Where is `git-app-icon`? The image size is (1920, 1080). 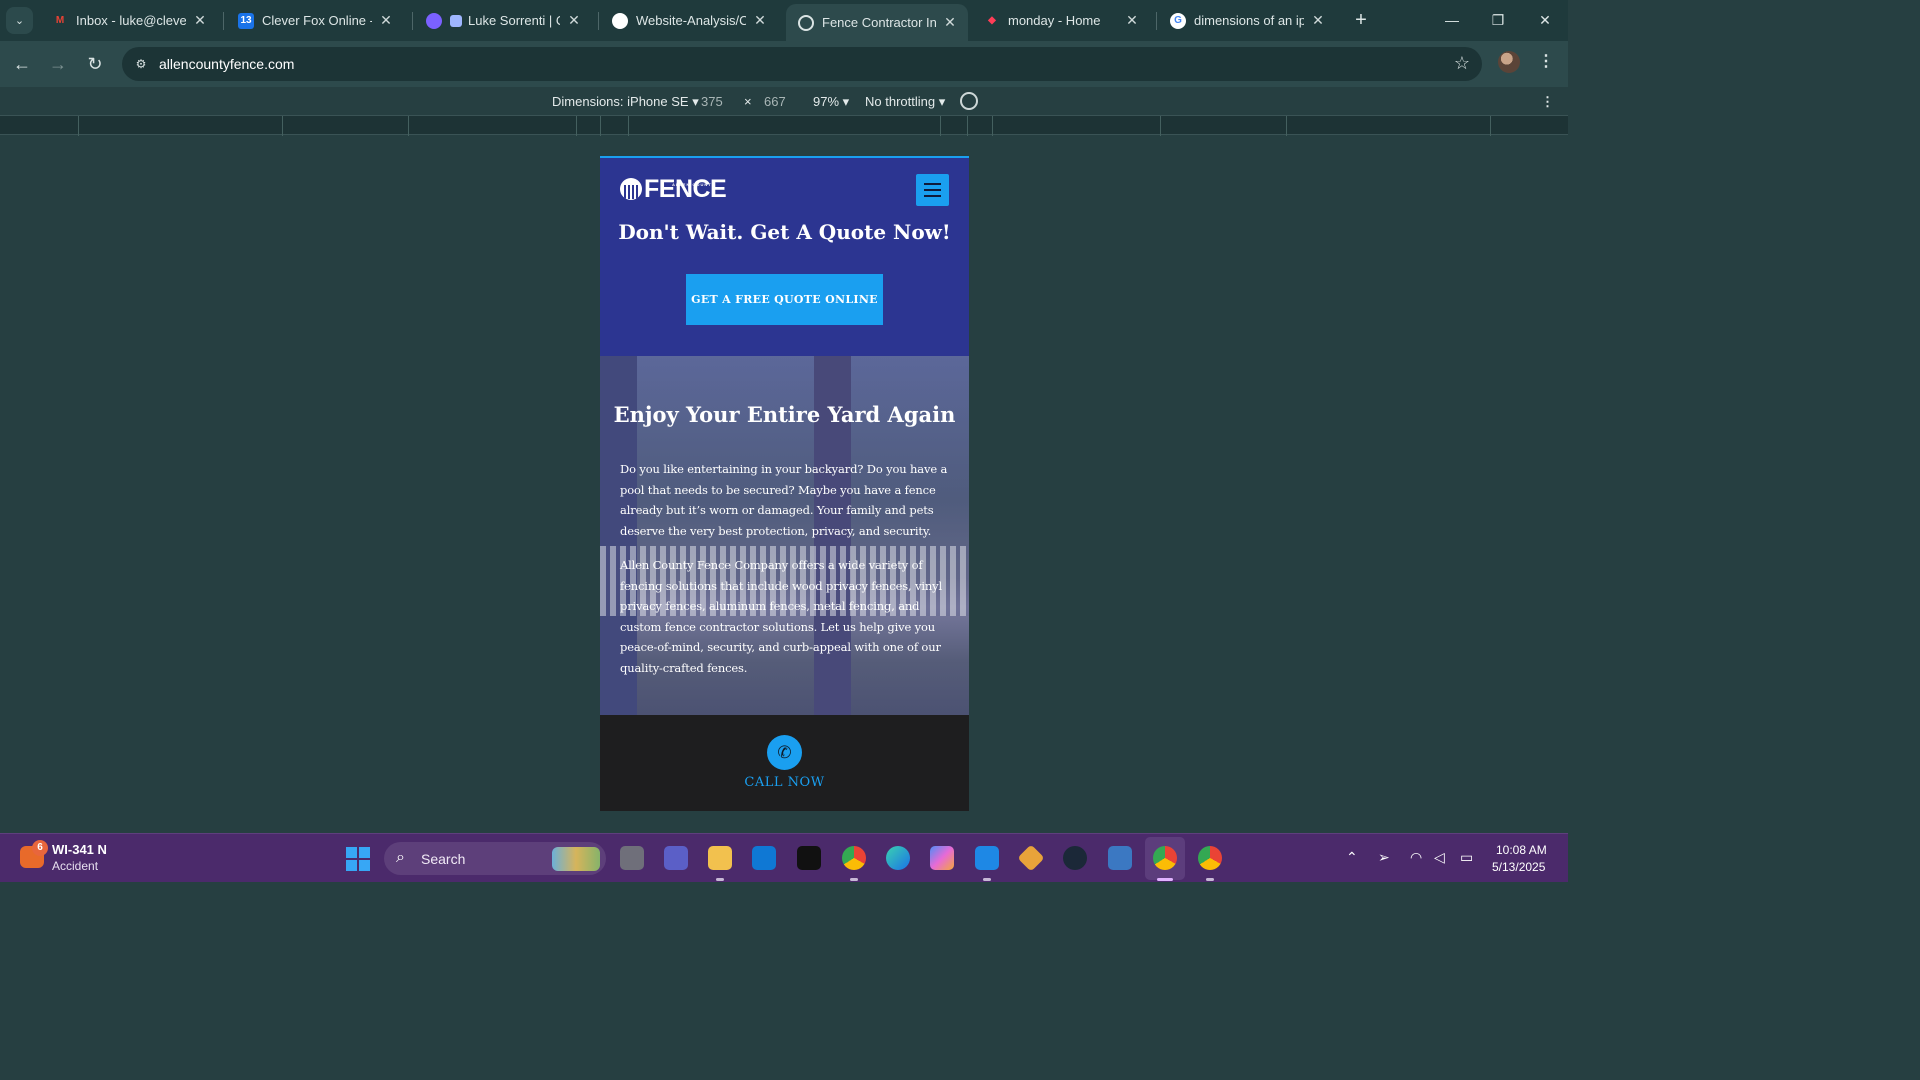 git-app-icon is located at coordinates (1031, 858).